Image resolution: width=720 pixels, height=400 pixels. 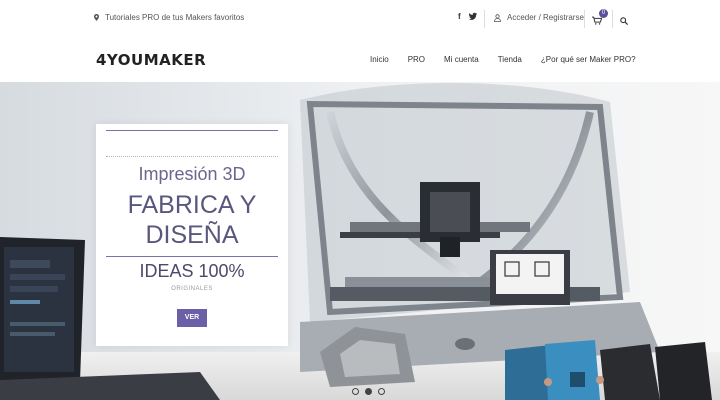 What do you see at coordinates (588, 59) in the screenshot?
I see `nav-item-por-que-pro: ¿Por qué ser Maker PRO?` at bounding box center [588, 59].